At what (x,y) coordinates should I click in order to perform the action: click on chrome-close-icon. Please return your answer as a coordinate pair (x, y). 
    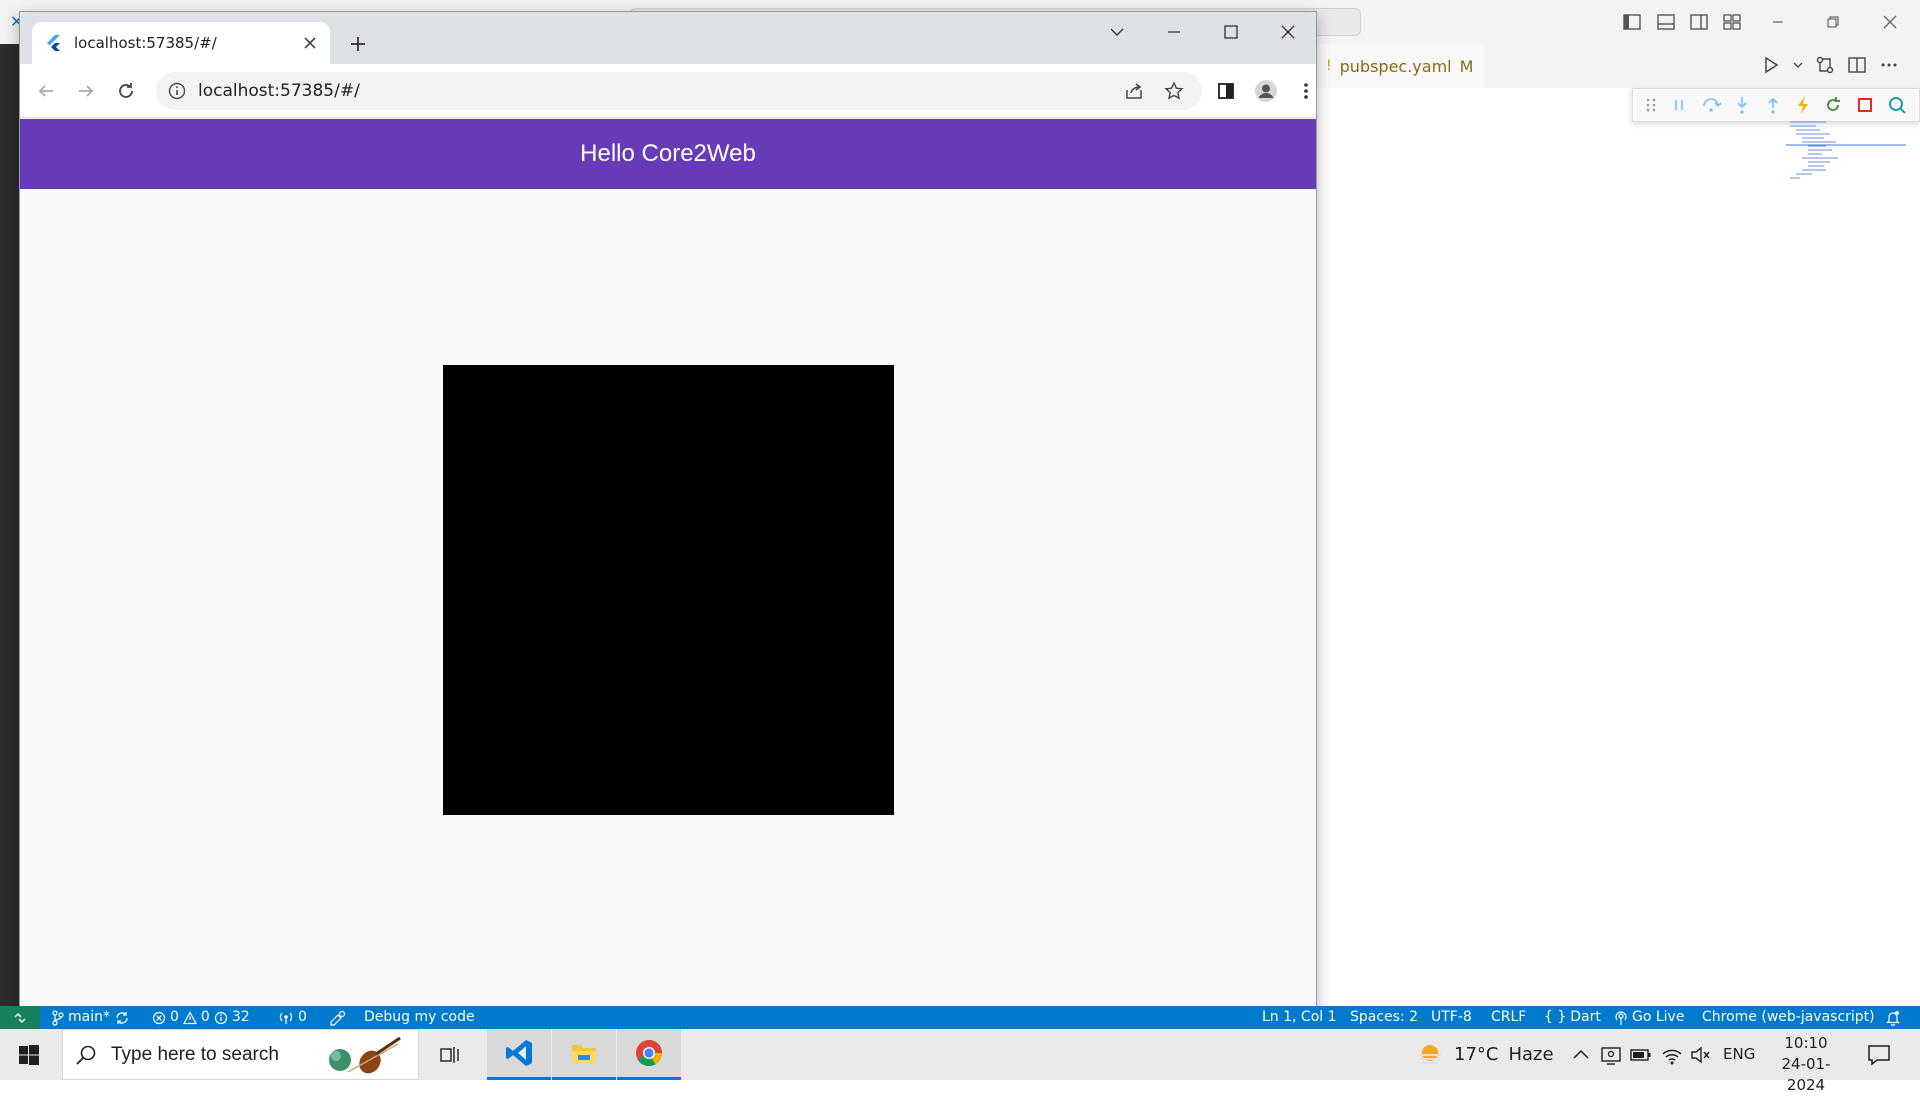
    Looking at the image, I should click on (1287, 32).